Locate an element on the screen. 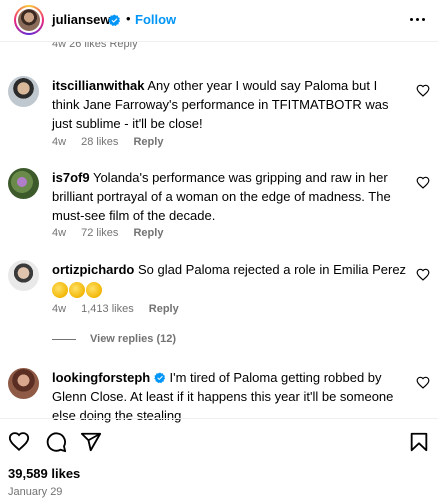 The height and width of the screenshot is (502, 438). post-likes-count: 39,589 likes is located at coordinates (44, 473).